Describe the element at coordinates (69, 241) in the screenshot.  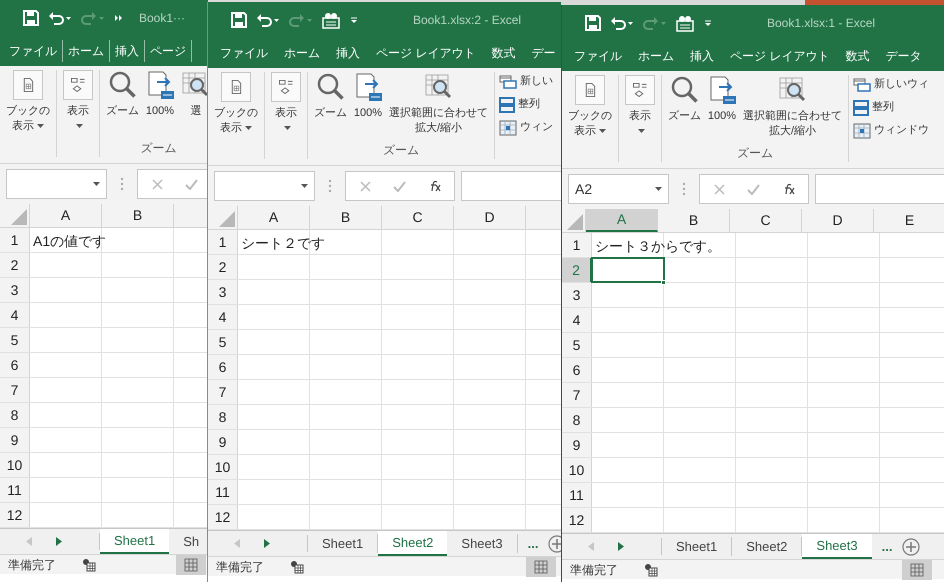
I see `cell-text: A1の値です` at that location.